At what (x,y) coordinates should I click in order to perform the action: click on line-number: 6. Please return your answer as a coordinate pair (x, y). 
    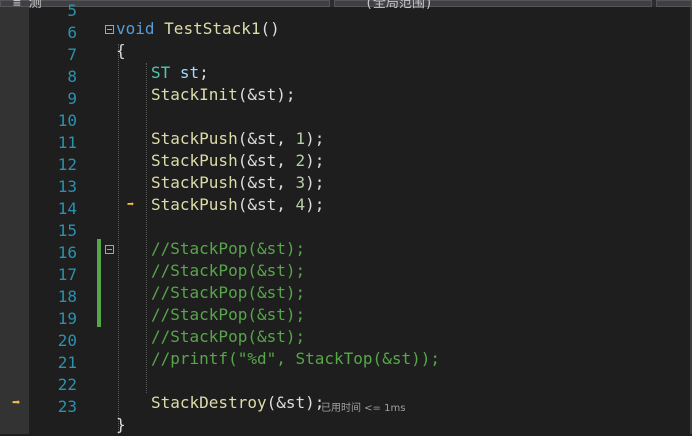
    Looking at the image, I should click on (72, 32).